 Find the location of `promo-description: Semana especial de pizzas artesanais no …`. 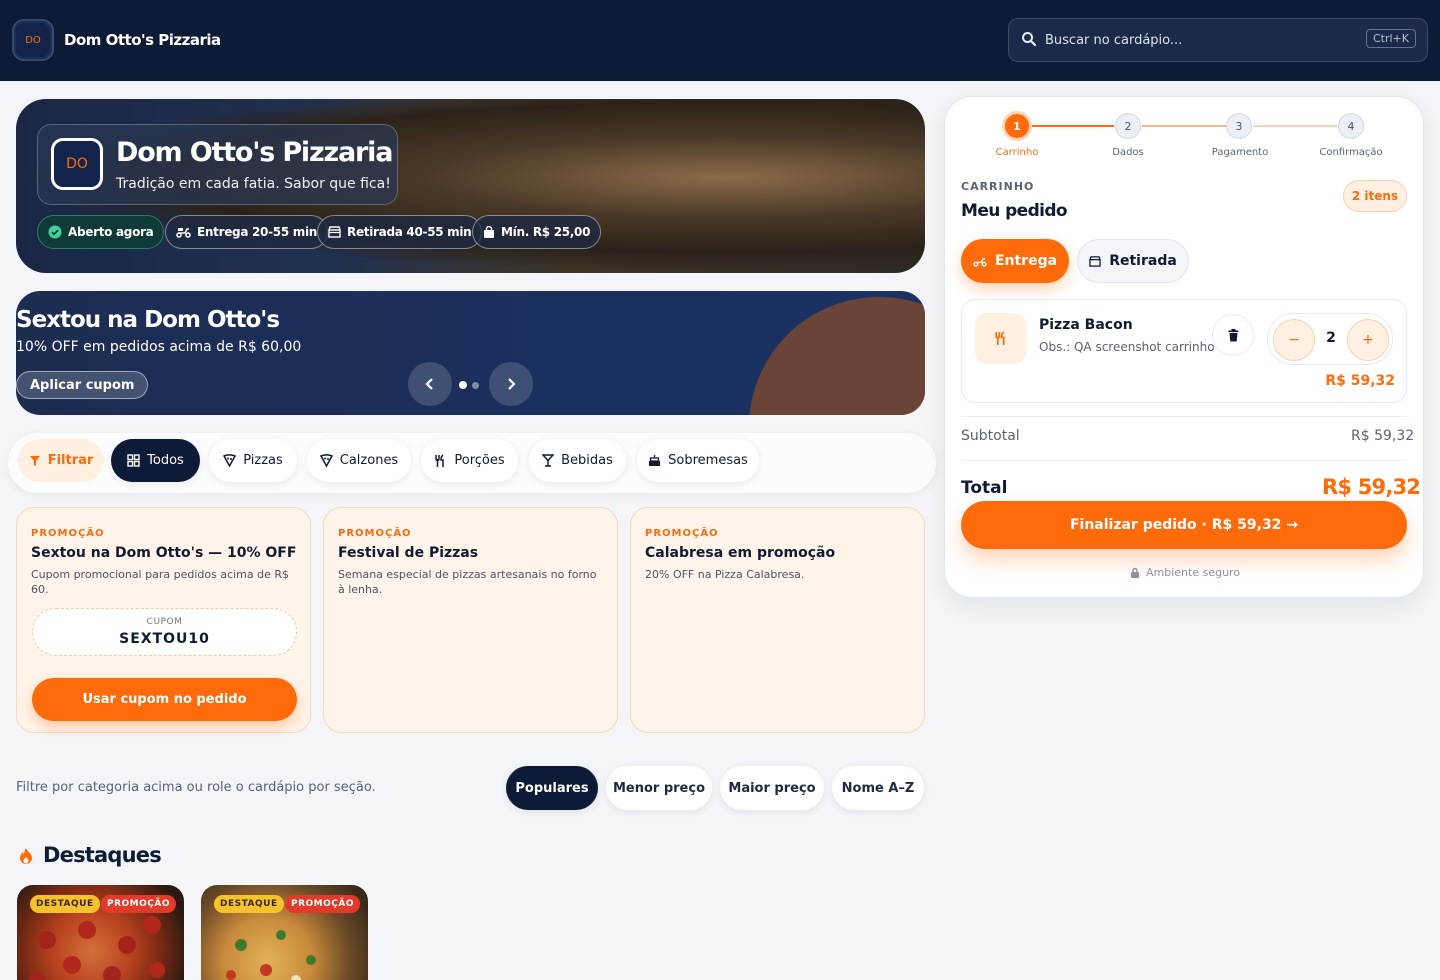

promo-description: Semana especial de pizzas artesanais no … is located at coordinates (467, 582).